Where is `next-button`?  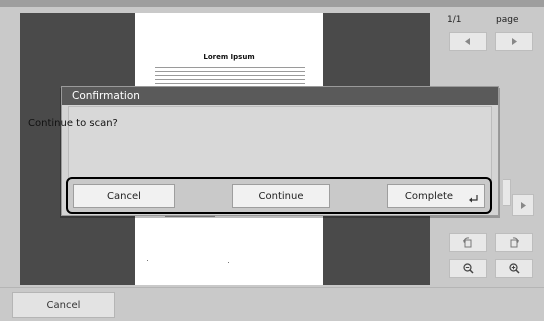 next-button is located at coordinates (523, 205).